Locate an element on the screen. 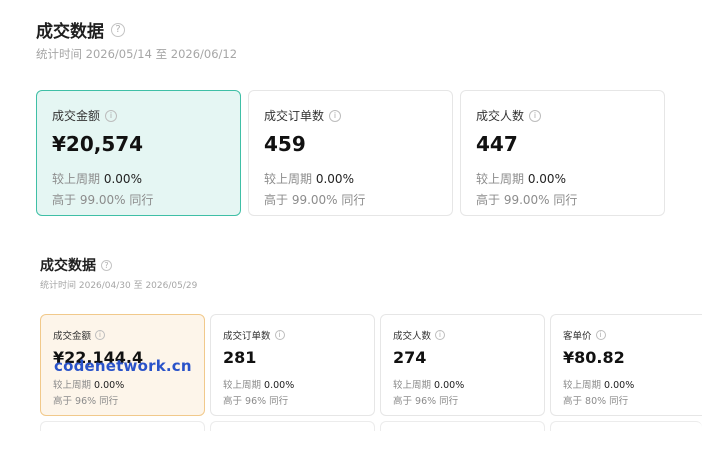  metric-card-orders-2: 成交订单数 i 281 较上周期 0.00% 高于 96% 同行 is located at coordinates (292, 365).